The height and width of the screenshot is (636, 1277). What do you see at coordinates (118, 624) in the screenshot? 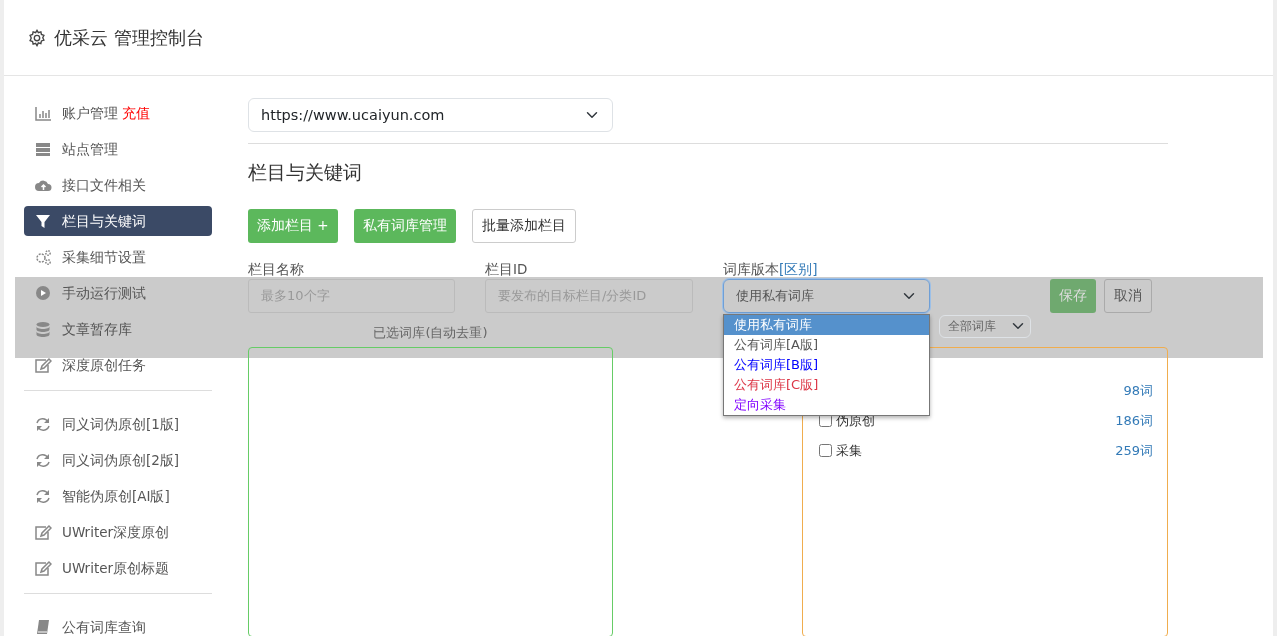
I see `sidebar-item: 公有词库查询` at bounding box center [118, 624].